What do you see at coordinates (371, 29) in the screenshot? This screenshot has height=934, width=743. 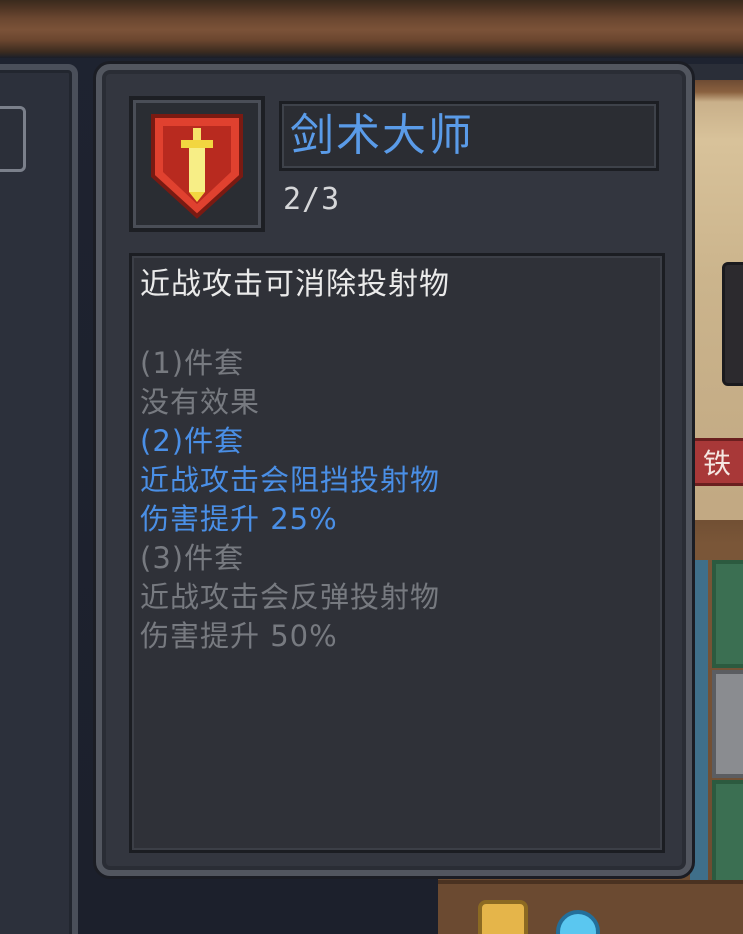 I see `top-wooden-beam` at bounding box center [371, 29].